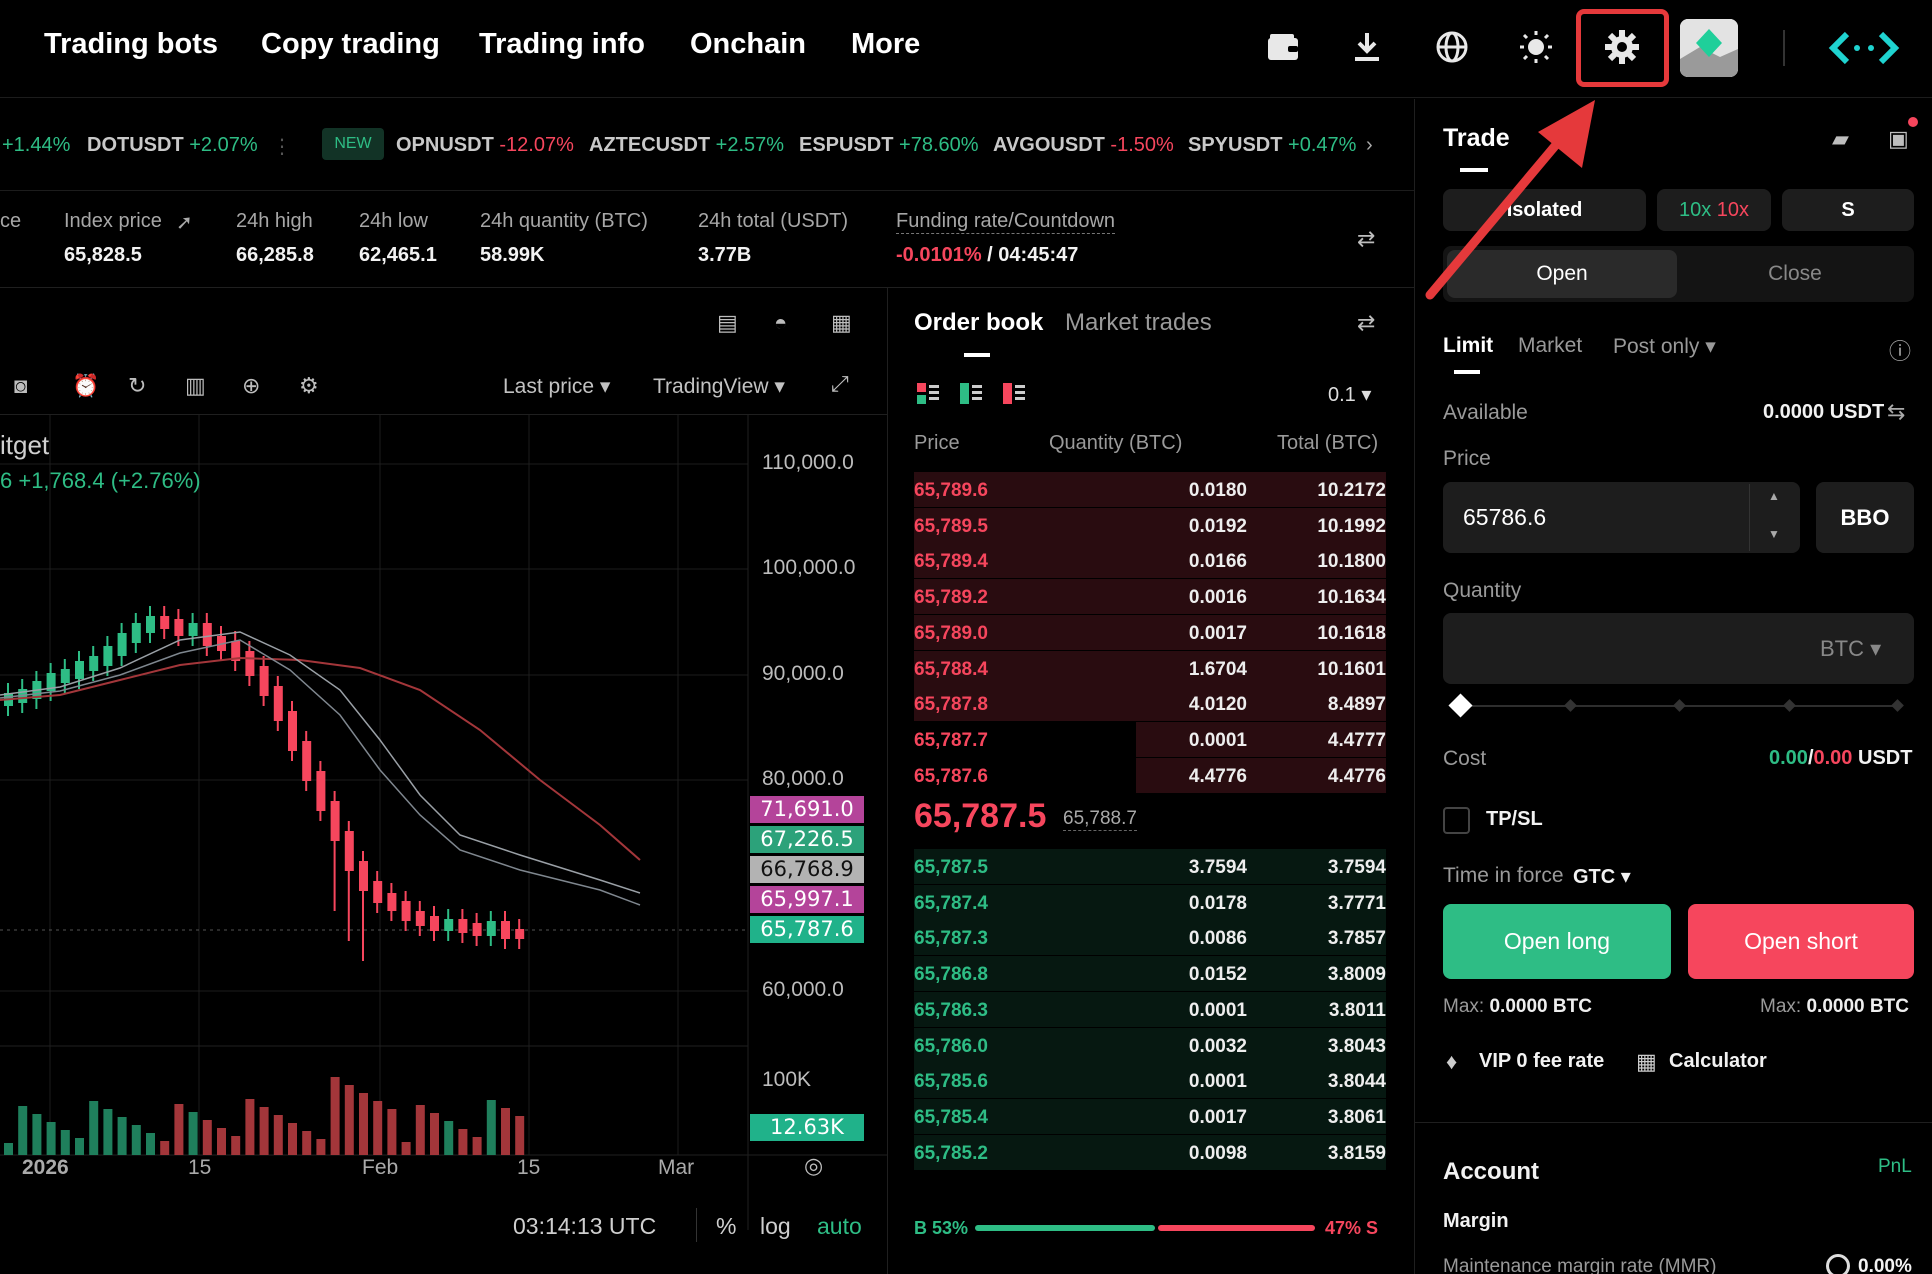  Describe the element at coordinates (807, 869) in the screenshot. I see `price-tag: 66,768.9` at that location.